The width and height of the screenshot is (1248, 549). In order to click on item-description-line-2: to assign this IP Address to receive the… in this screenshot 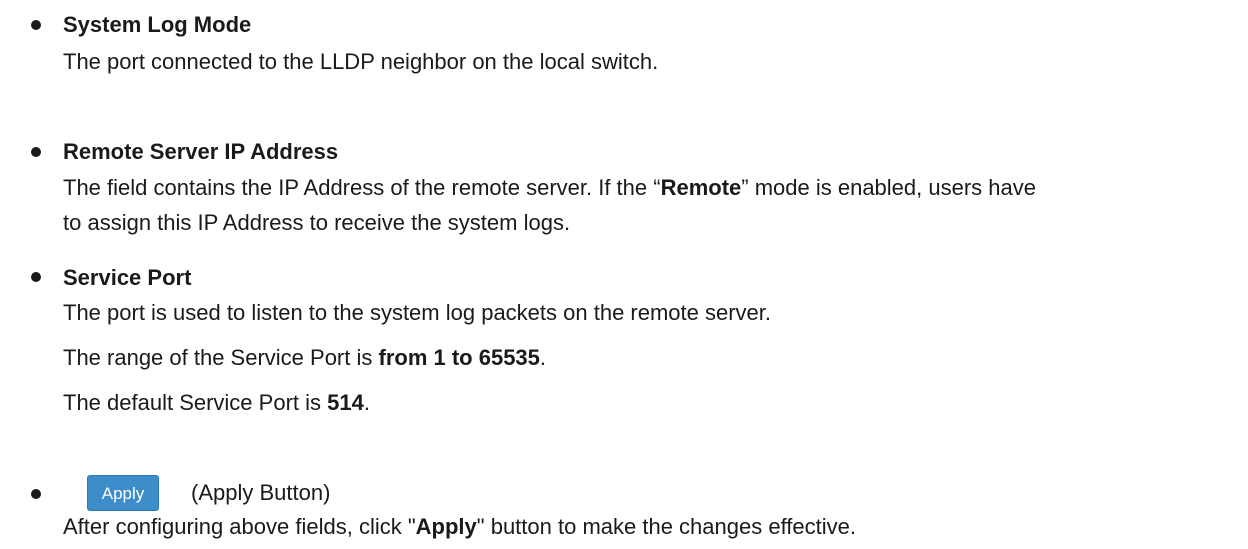, I will do `click(317, 222)`.